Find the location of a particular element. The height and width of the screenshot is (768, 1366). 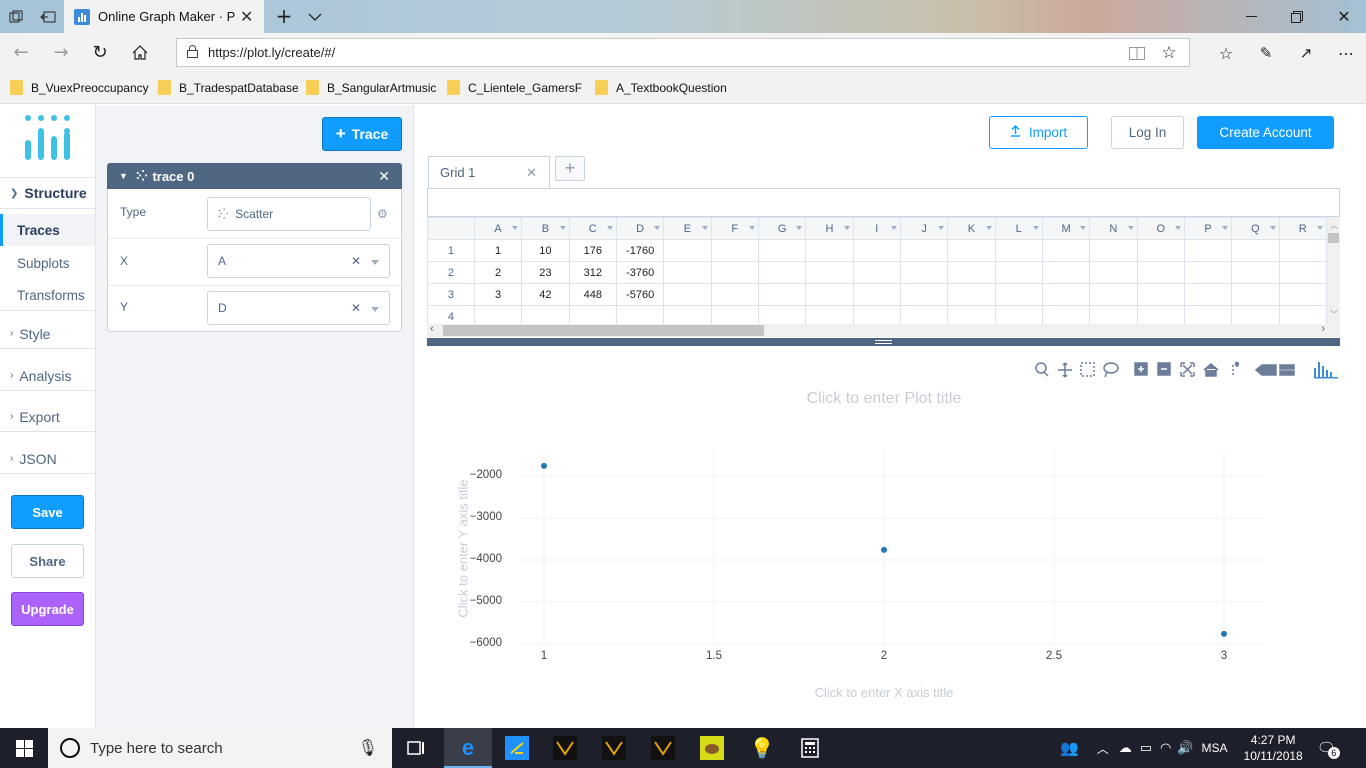

nav-traces: Traces is located at coordinates (47, 230).